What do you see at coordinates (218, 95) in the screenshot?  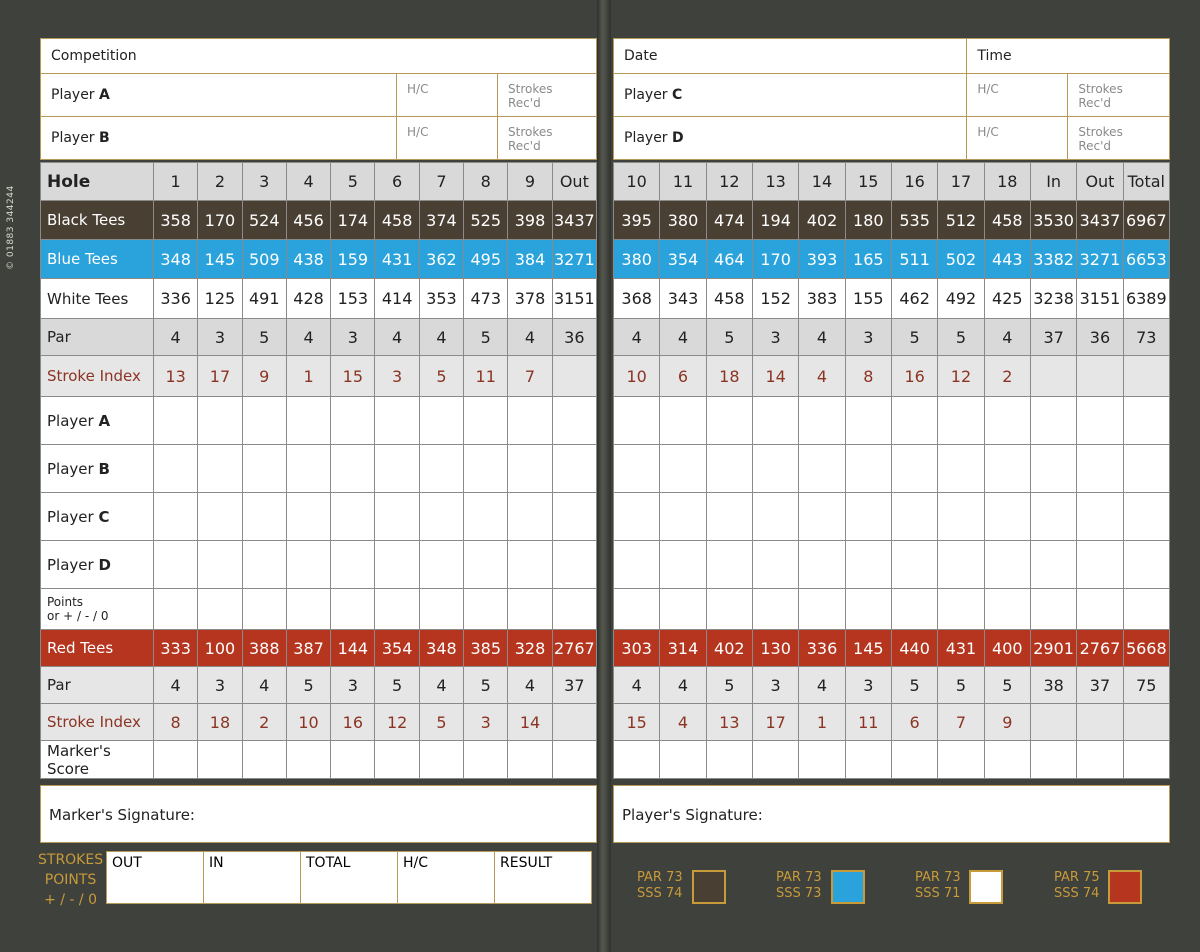 I see `player-a-name-field: Player A` at bounding box center [218, 95].